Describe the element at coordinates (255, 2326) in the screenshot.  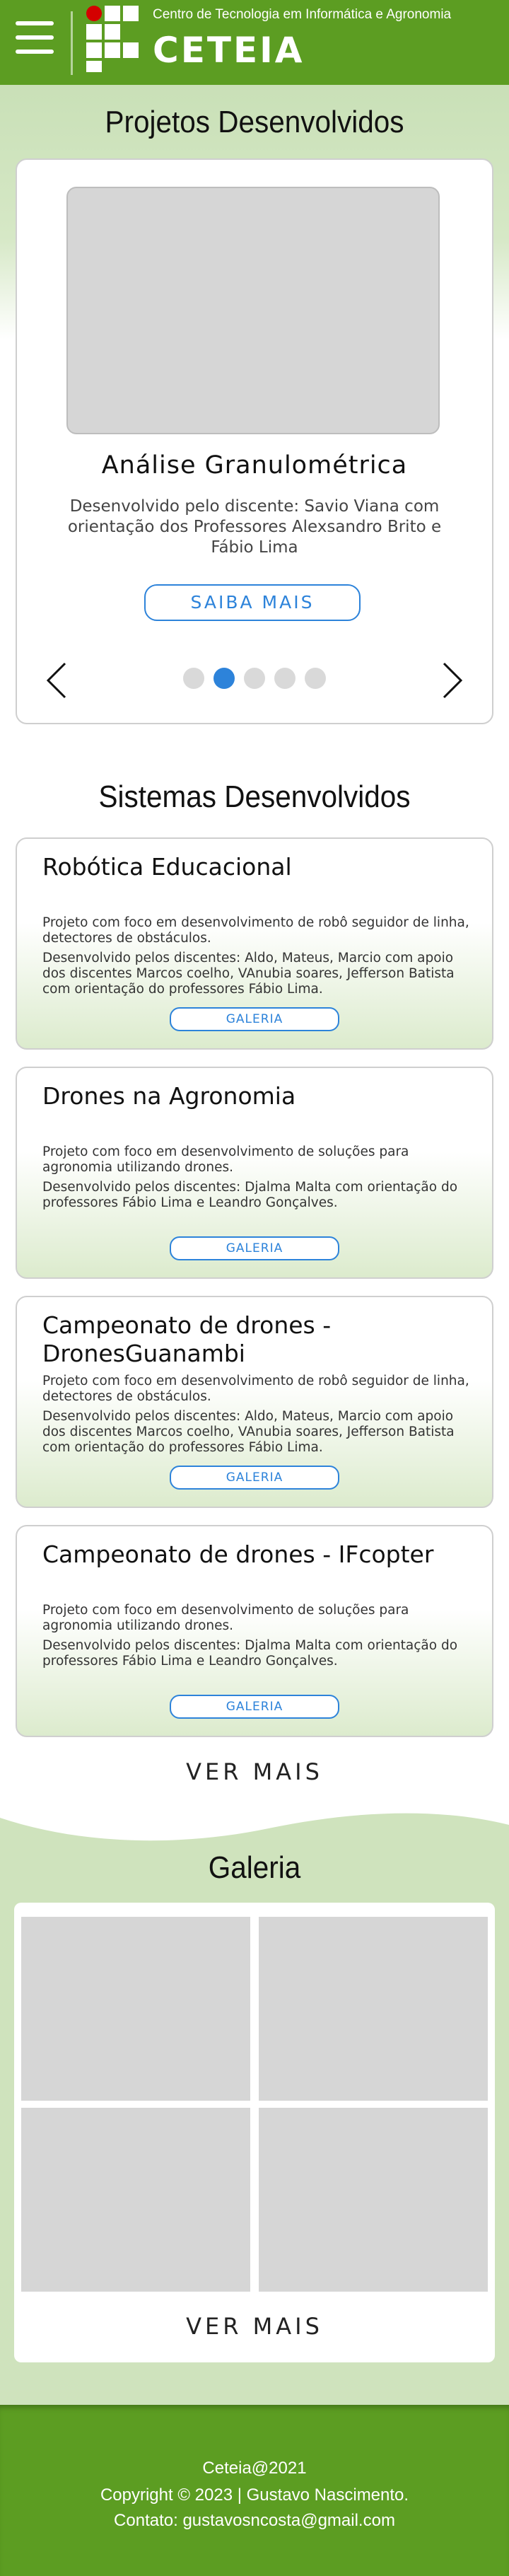
I see `gallery-ver-mais-link: VER MAIS` at that location.